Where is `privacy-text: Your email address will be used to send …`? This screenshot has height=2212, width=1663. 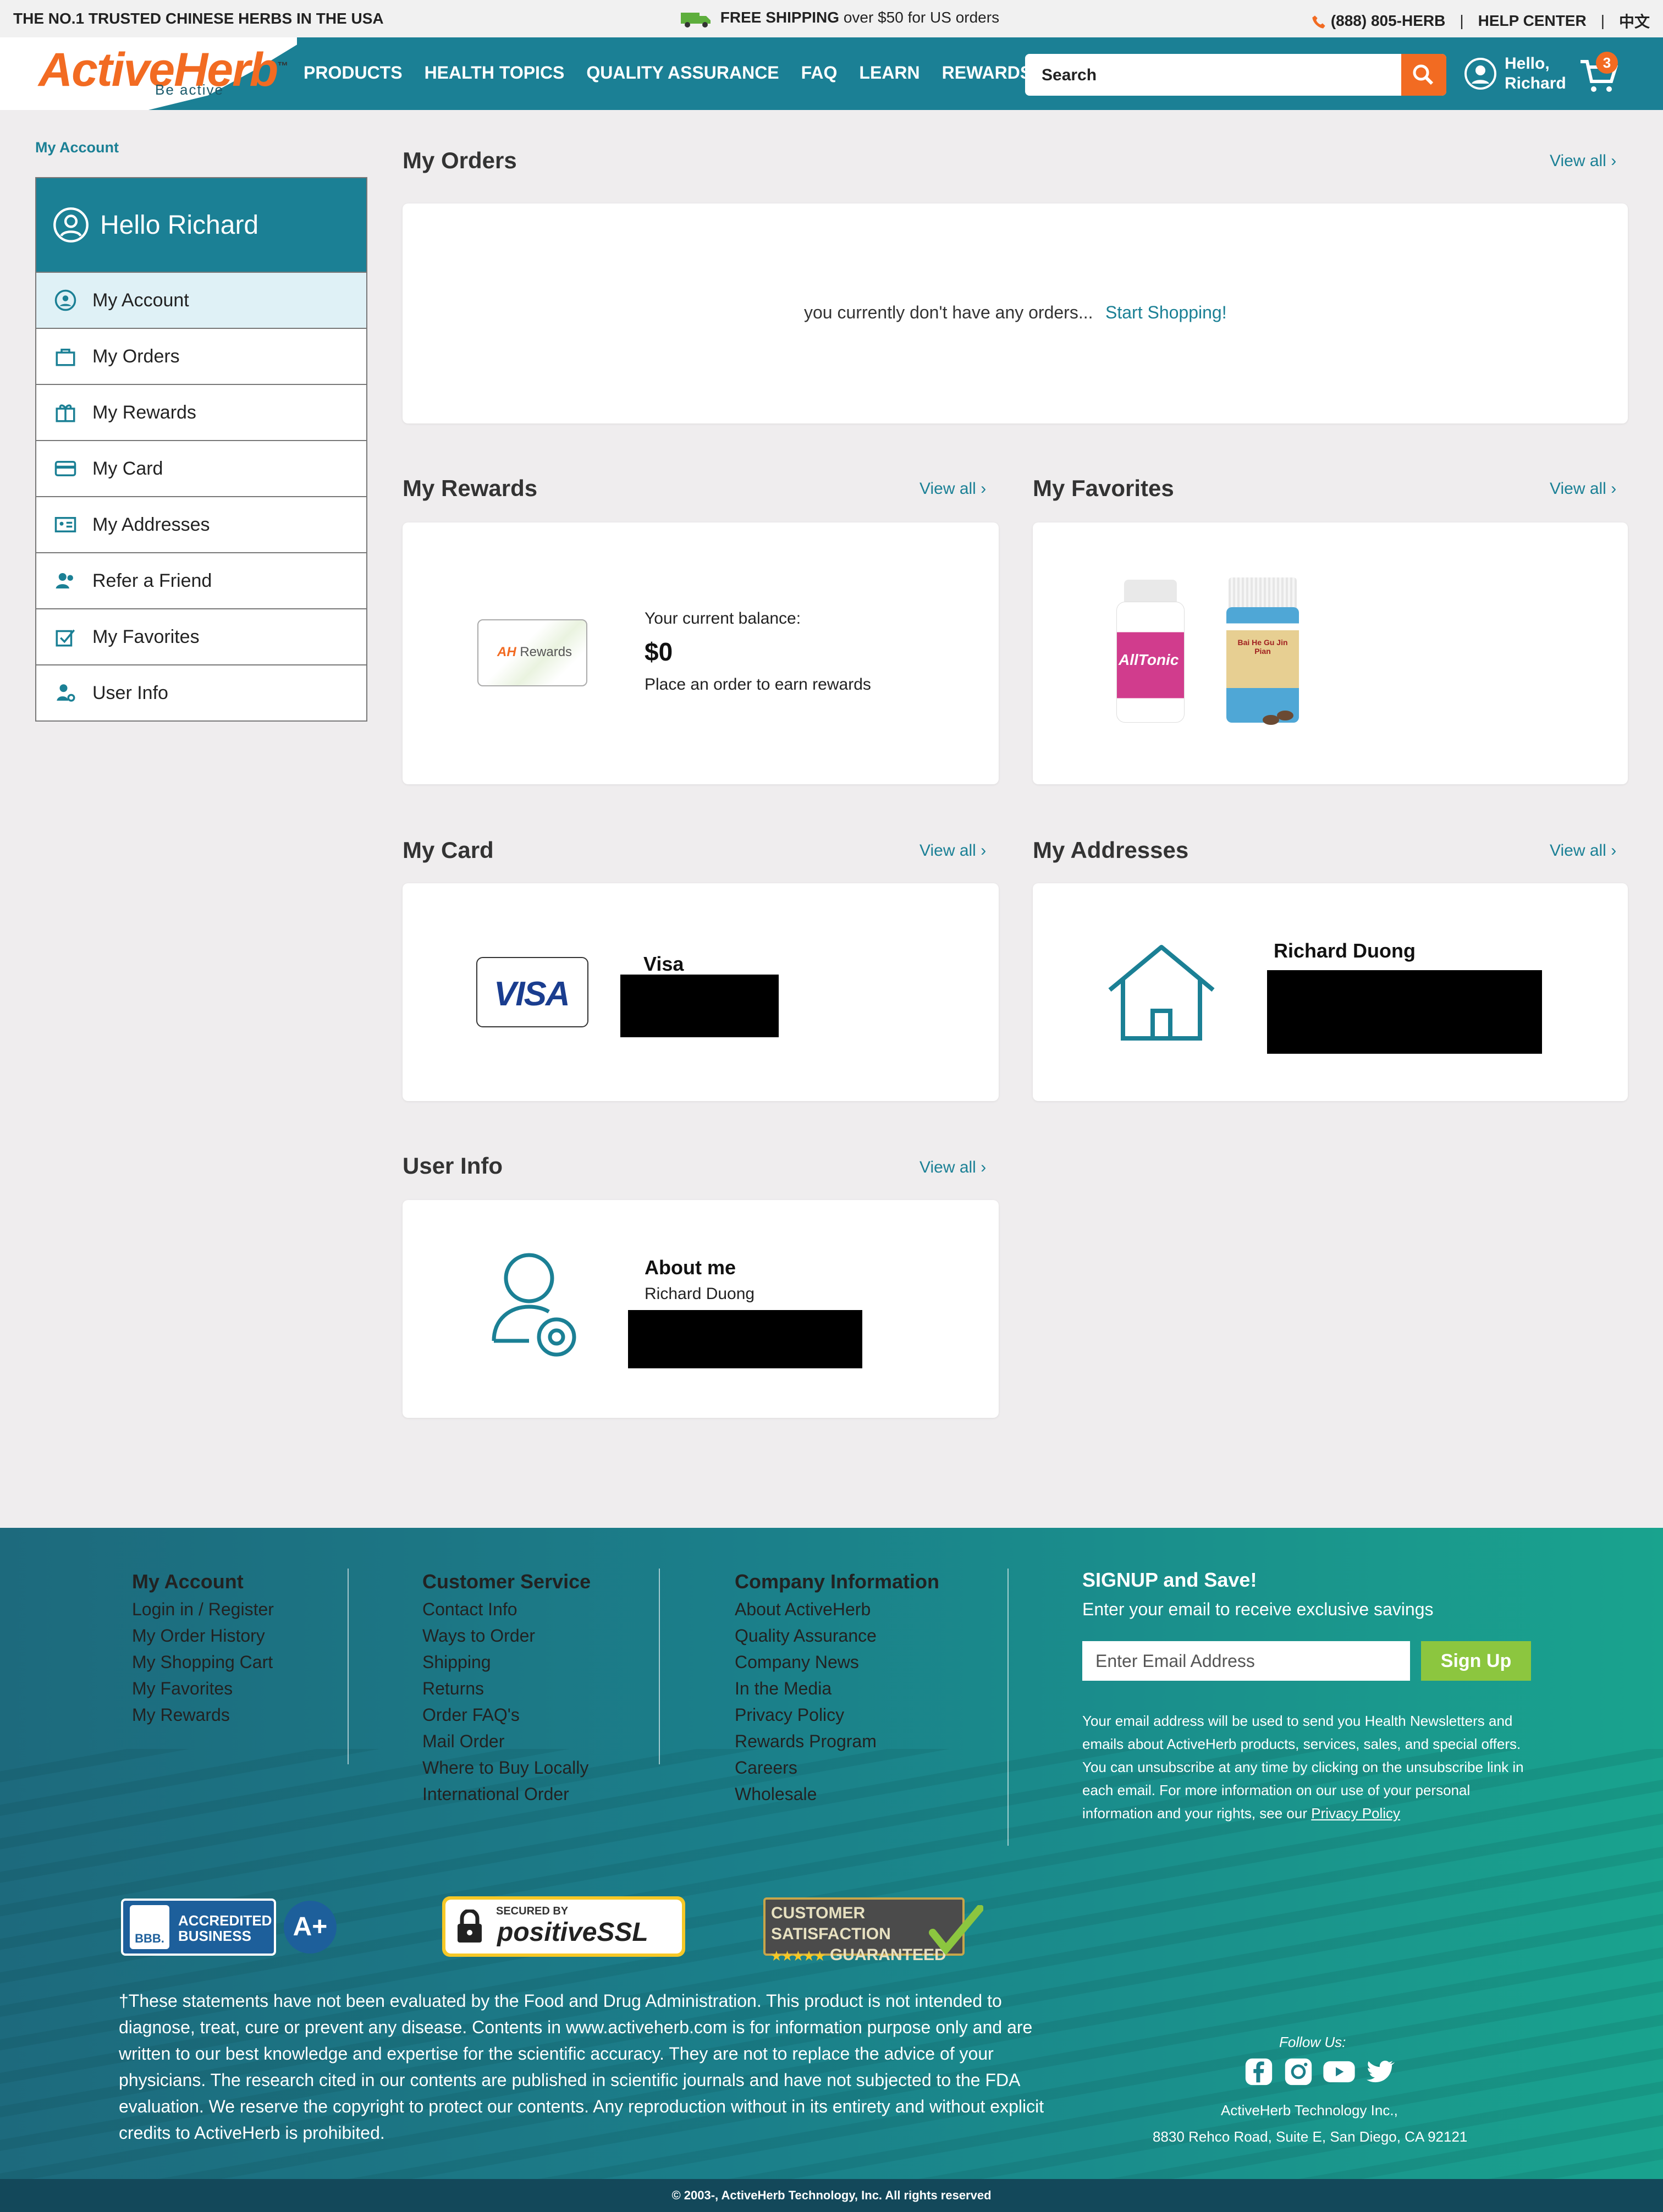
privacy-text: Your email address will be used to send … is located at coordinates (1303, 1768).